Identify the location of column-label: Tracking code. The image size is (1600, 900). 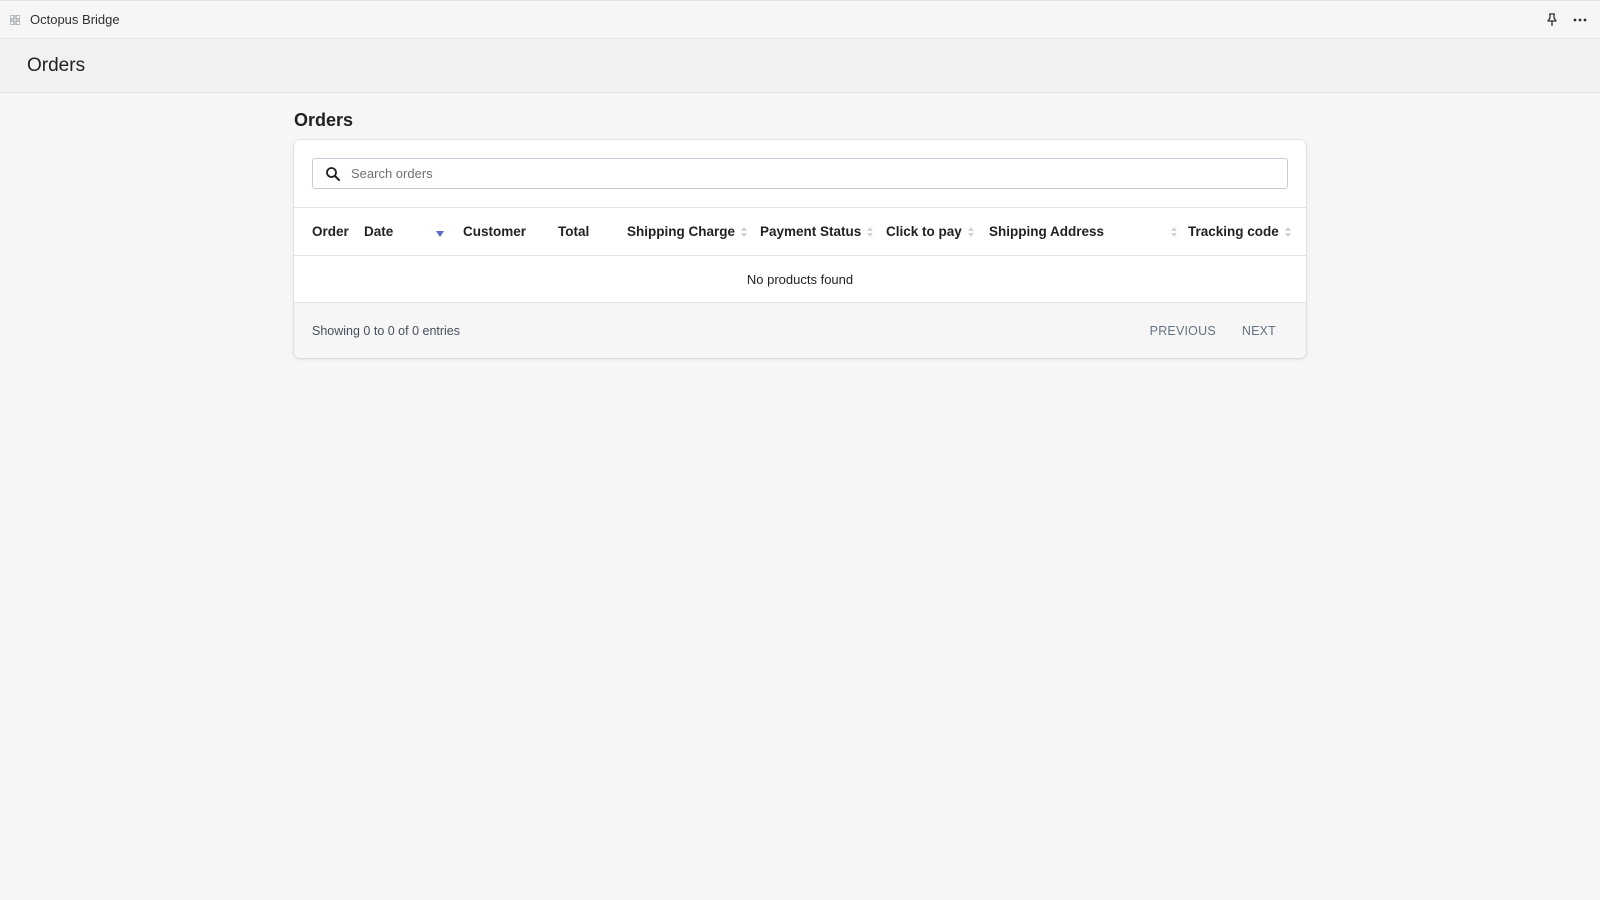
(1233, 231).